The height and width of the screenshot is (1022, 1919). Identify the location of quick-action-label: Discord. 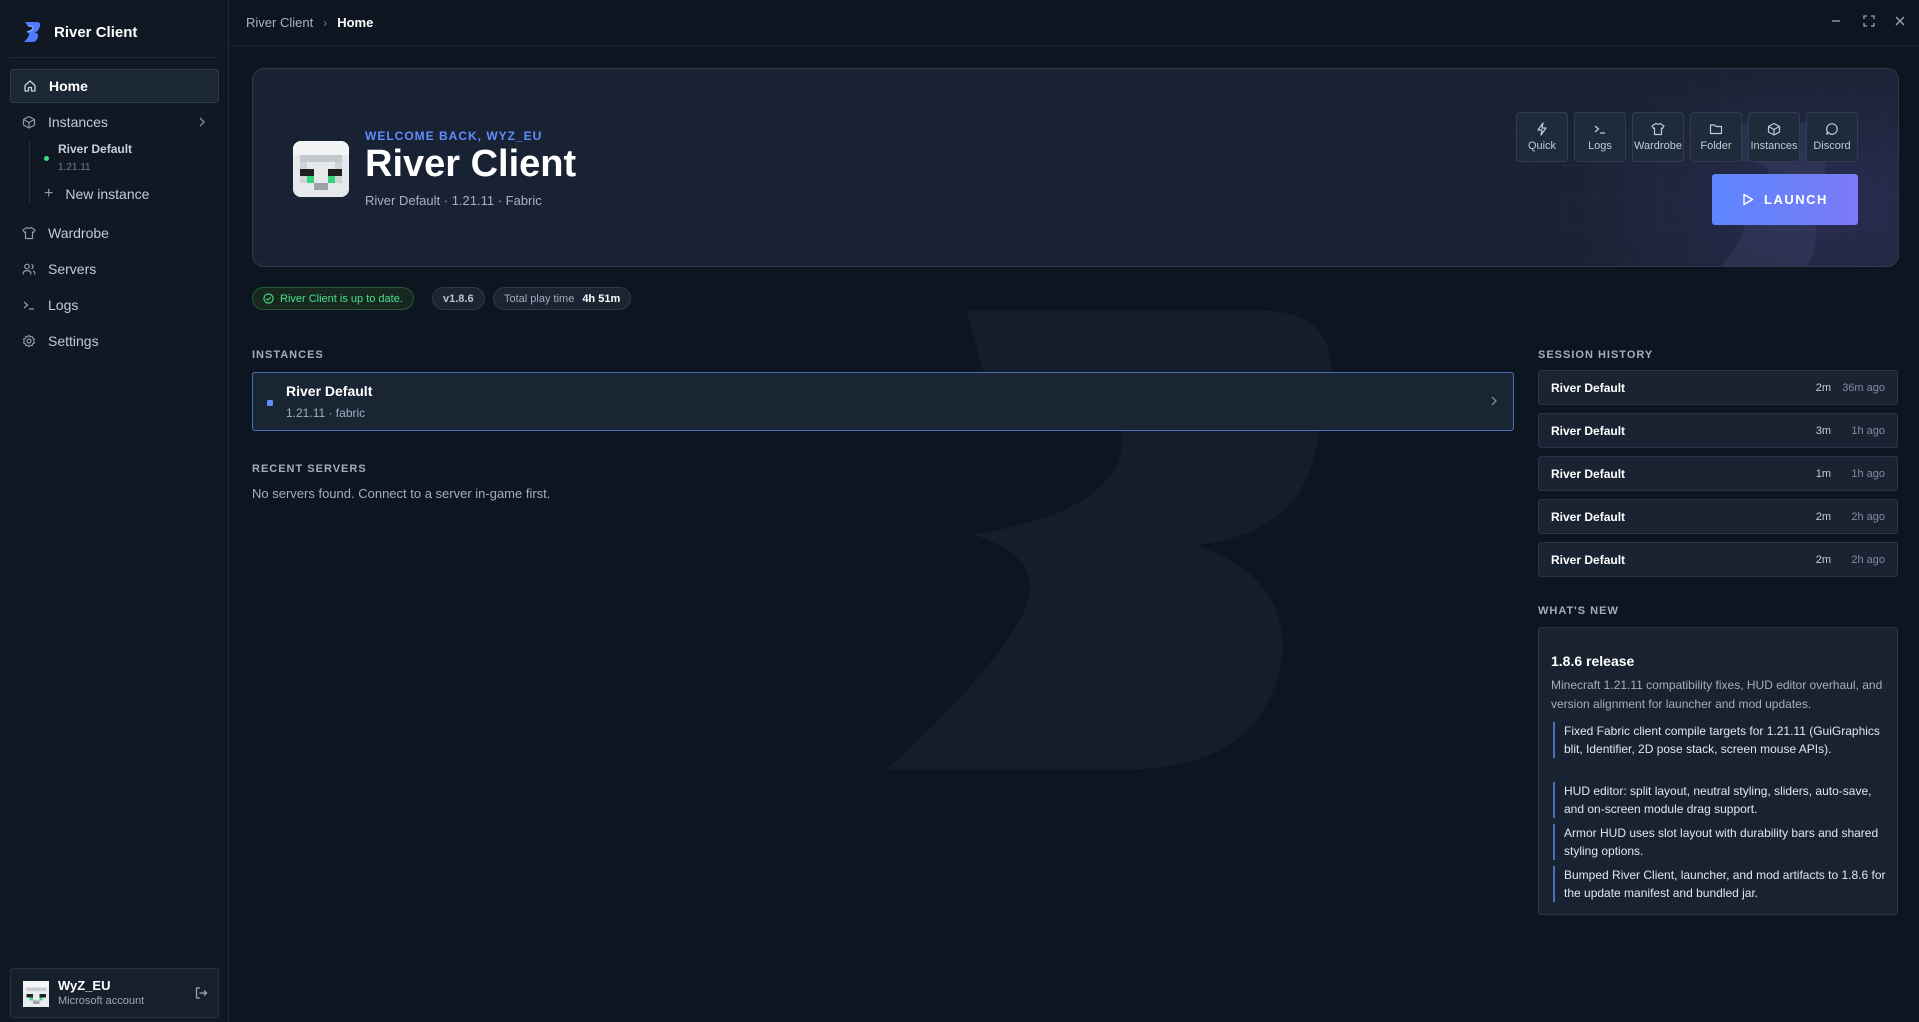
(1832, 146).